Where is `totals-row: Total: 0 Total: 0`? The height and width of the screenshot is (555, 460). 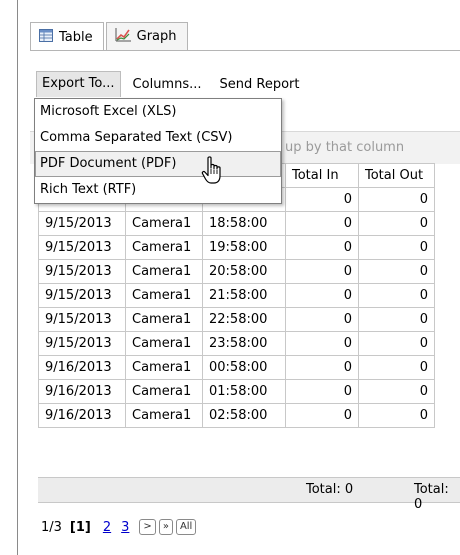 totals-row: Total: 0 Total: 0 is located at coordinates (249, 494).